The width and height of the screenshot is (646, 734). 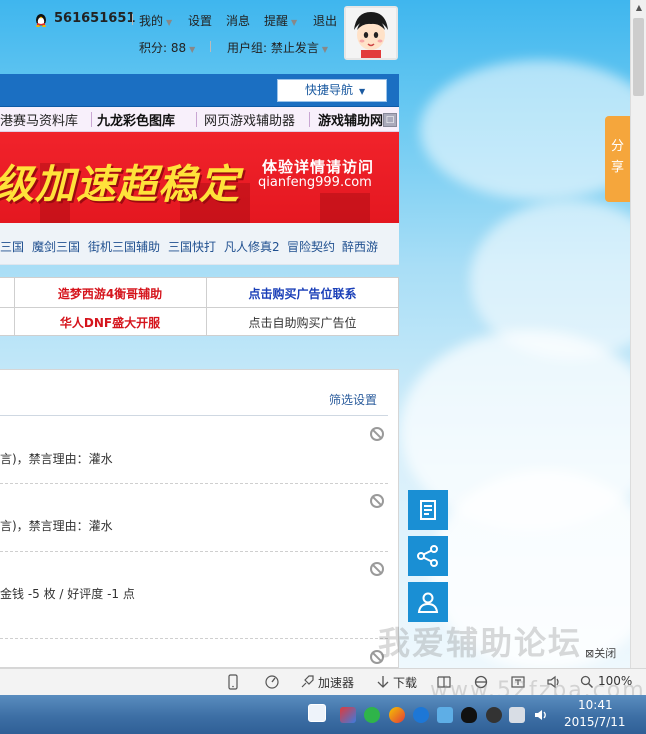 I want to click on friend-links-bar: 港赛马资料库 九龙彩色图库 网页游戏辅助器 游戏辅助网, so click(x=199, y=119).